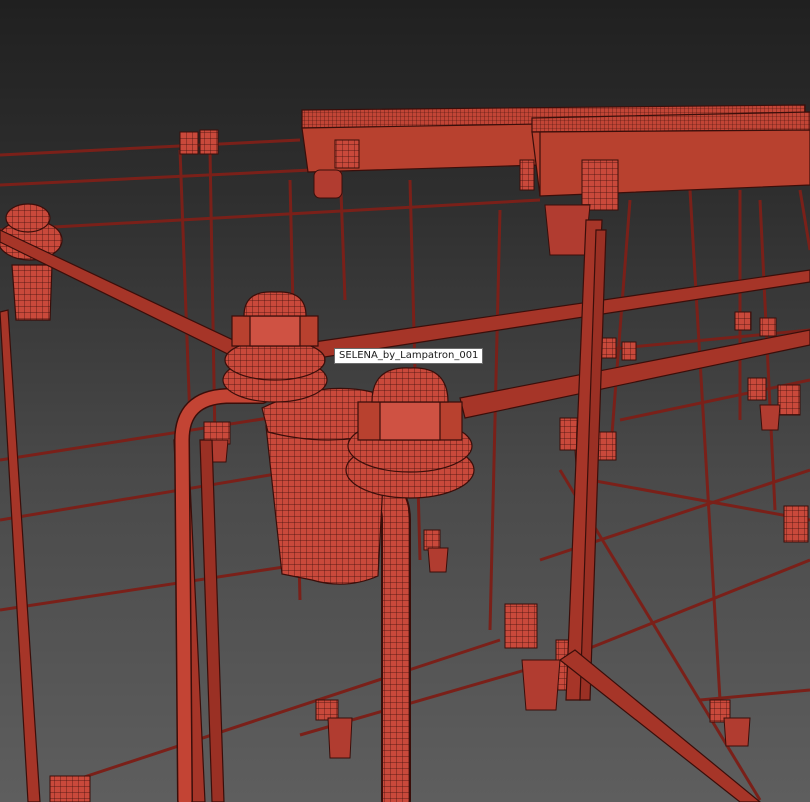  What do you see at coordinates (670, 154) in the screenshot?
I see `ceiling-beam-right` at bounding box center [670, 154].